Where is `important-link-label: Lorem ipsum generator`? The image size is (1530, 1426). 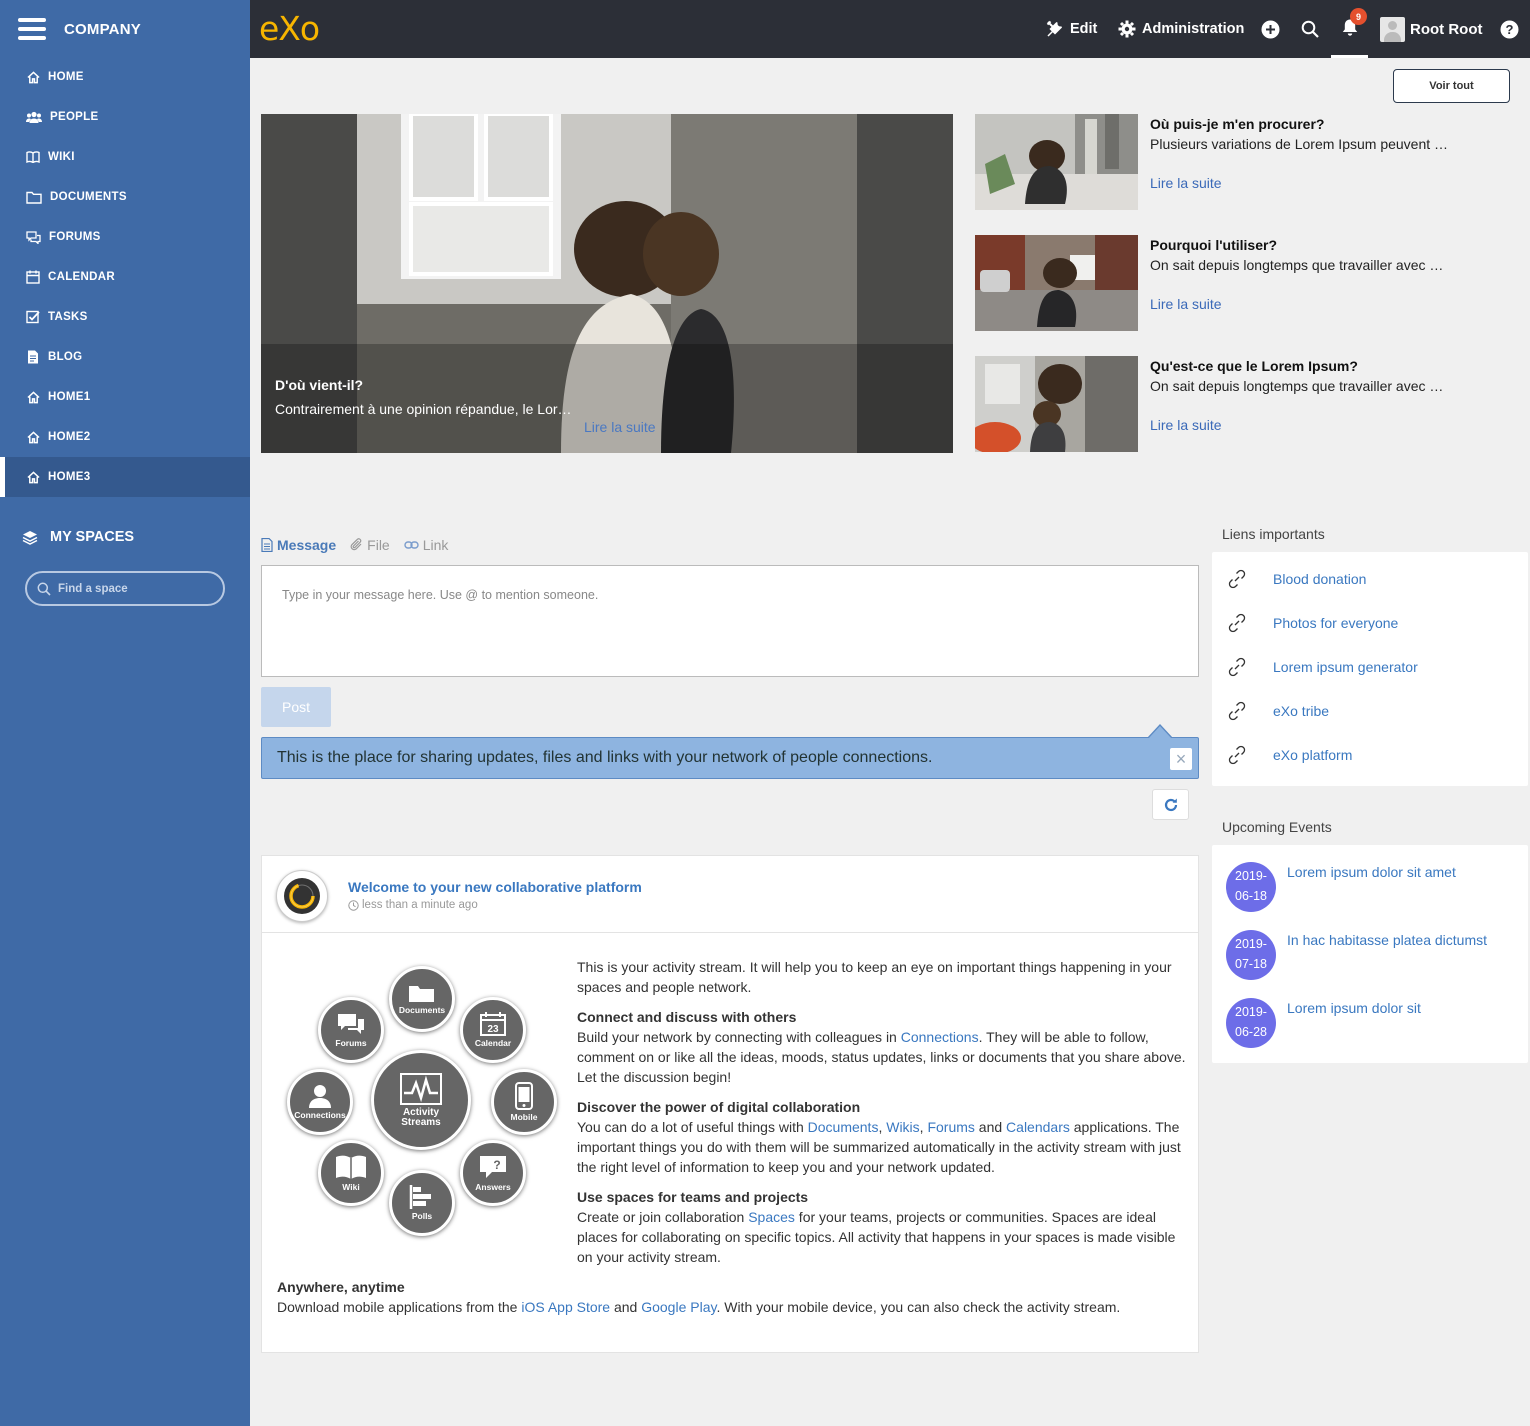 important-link-label: Lorem ipsum generator is located at coordinates (1345, 667).